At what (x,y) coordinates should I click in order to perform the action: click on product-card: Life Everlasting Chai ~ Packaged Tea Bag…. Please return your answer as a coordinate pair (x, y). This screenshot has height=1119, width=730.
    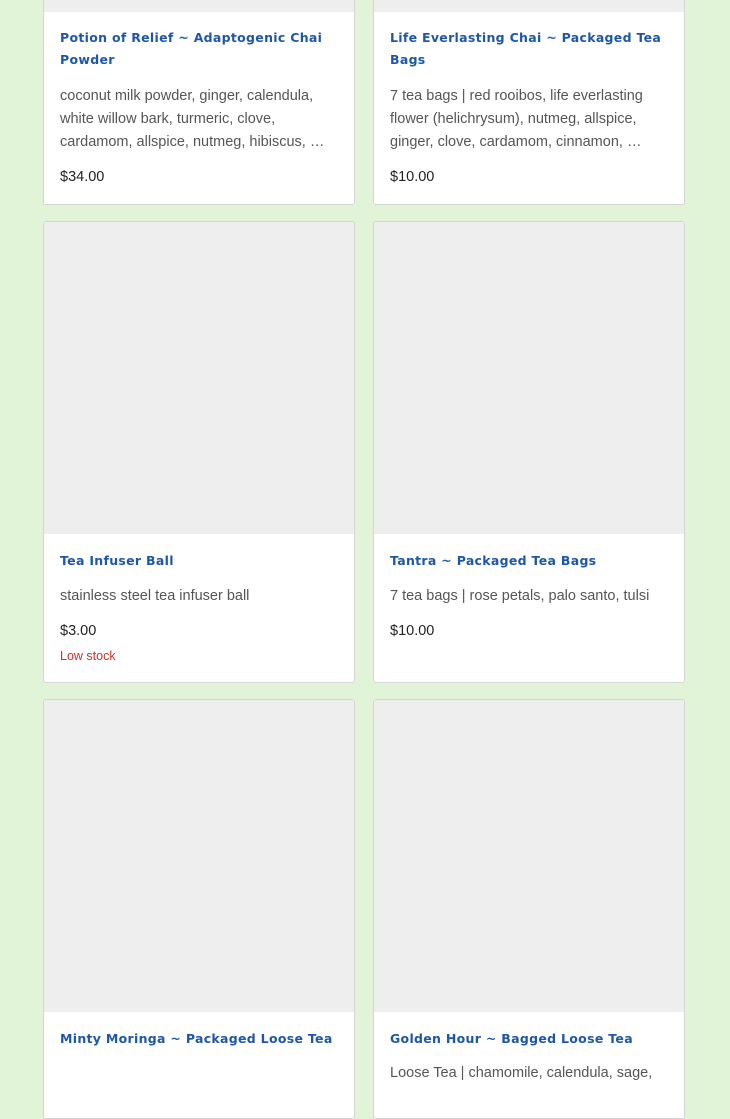
    Looking at the image, I should click on (529, 102).